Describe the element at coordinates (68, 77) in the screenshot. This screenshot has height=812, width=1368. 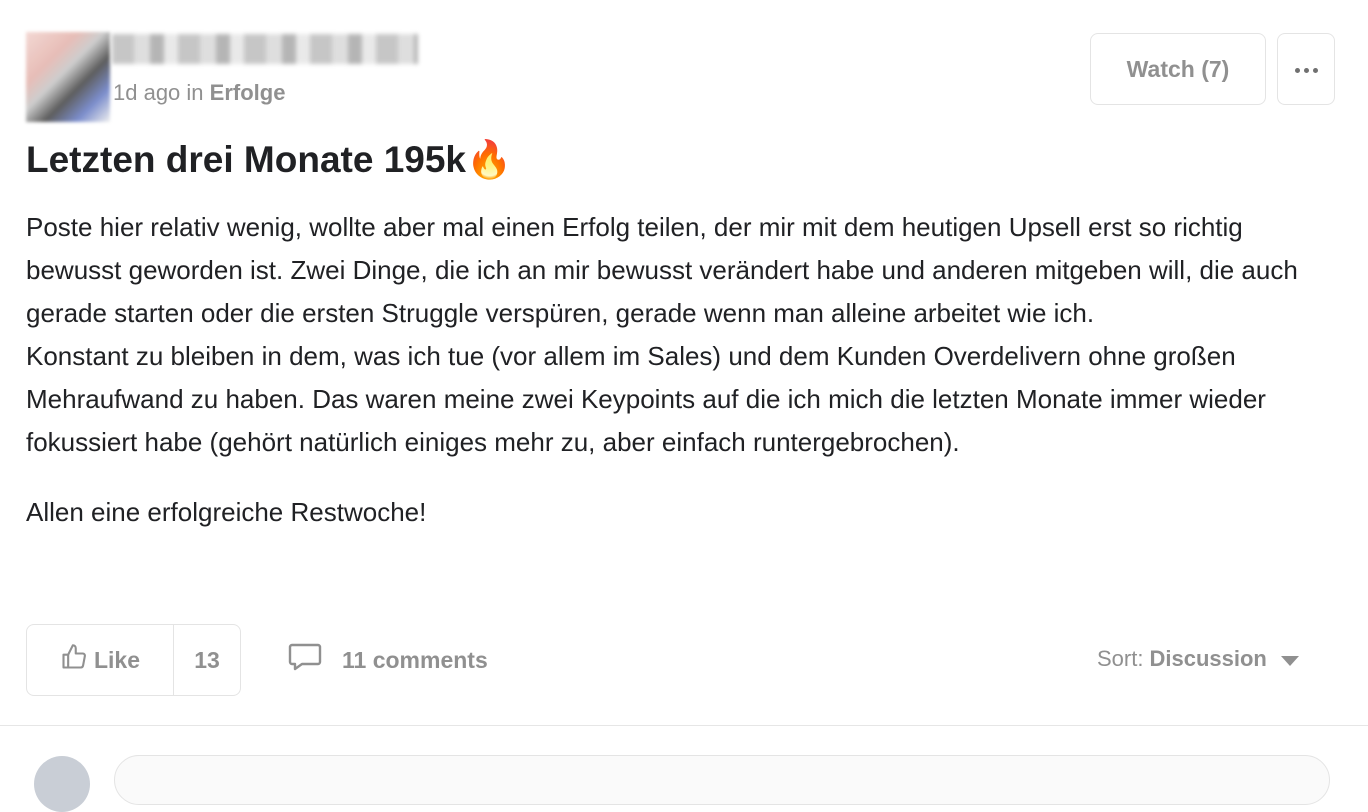
I see `author-avatar` at that location.